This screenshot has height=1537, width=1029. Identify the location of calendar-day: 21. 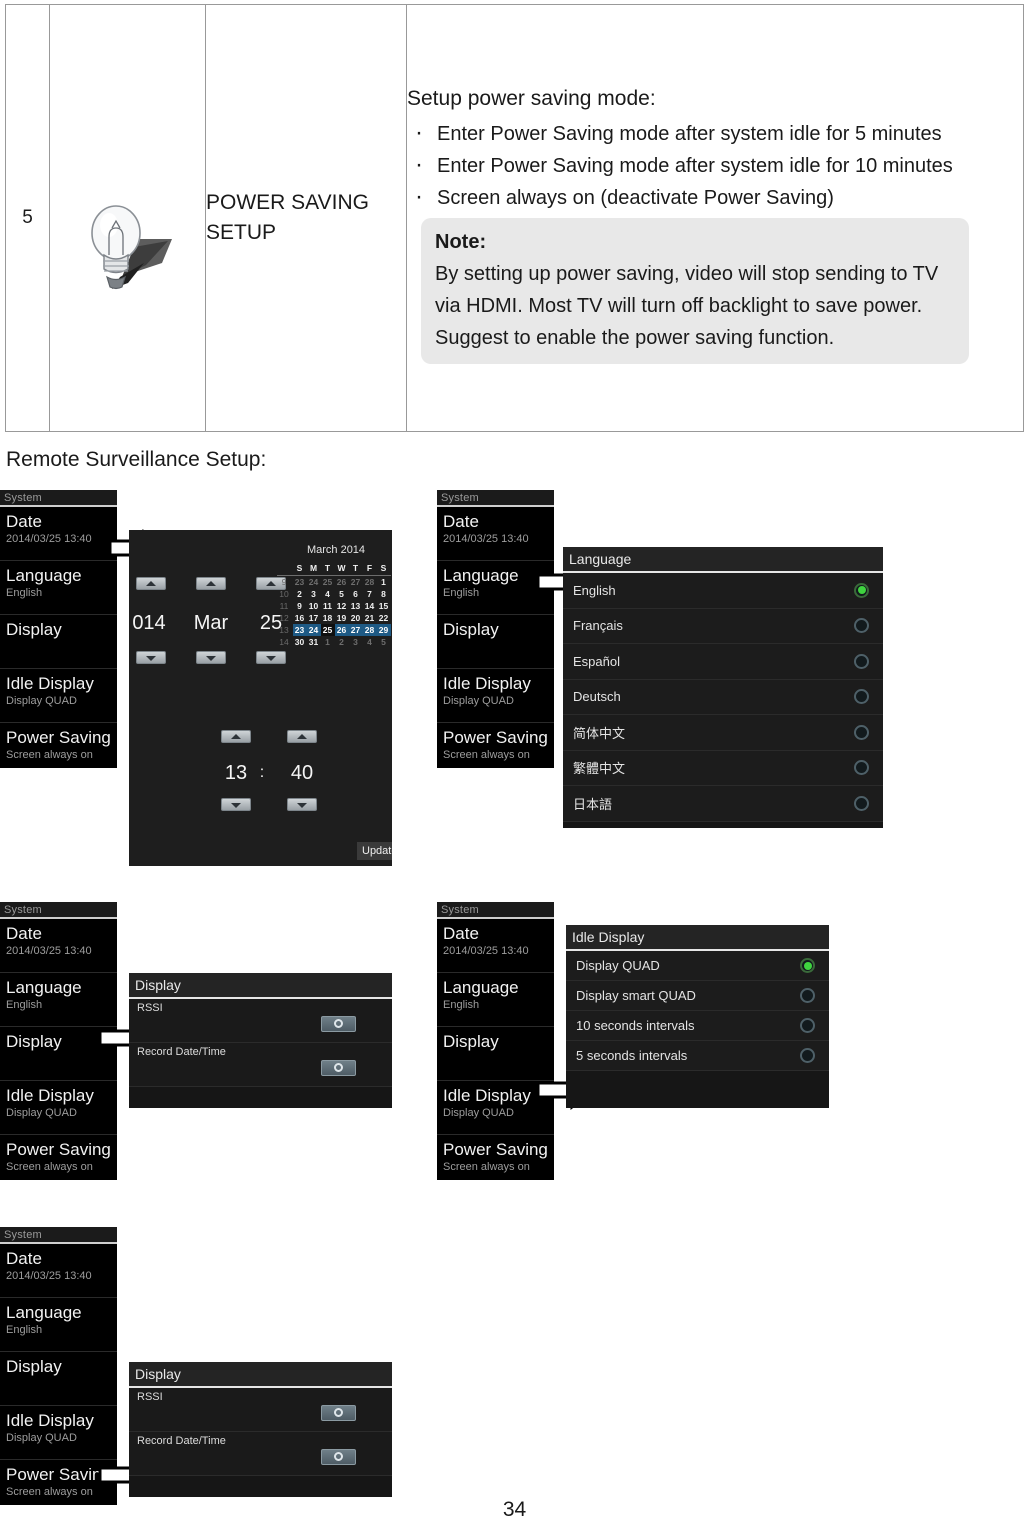
(370, 618).